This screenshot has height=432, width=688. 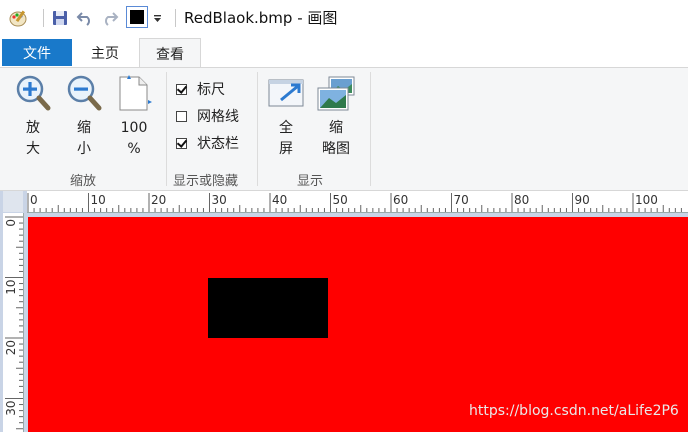 I want to click on checkbox-unchecked, so click(x=181, y=116).